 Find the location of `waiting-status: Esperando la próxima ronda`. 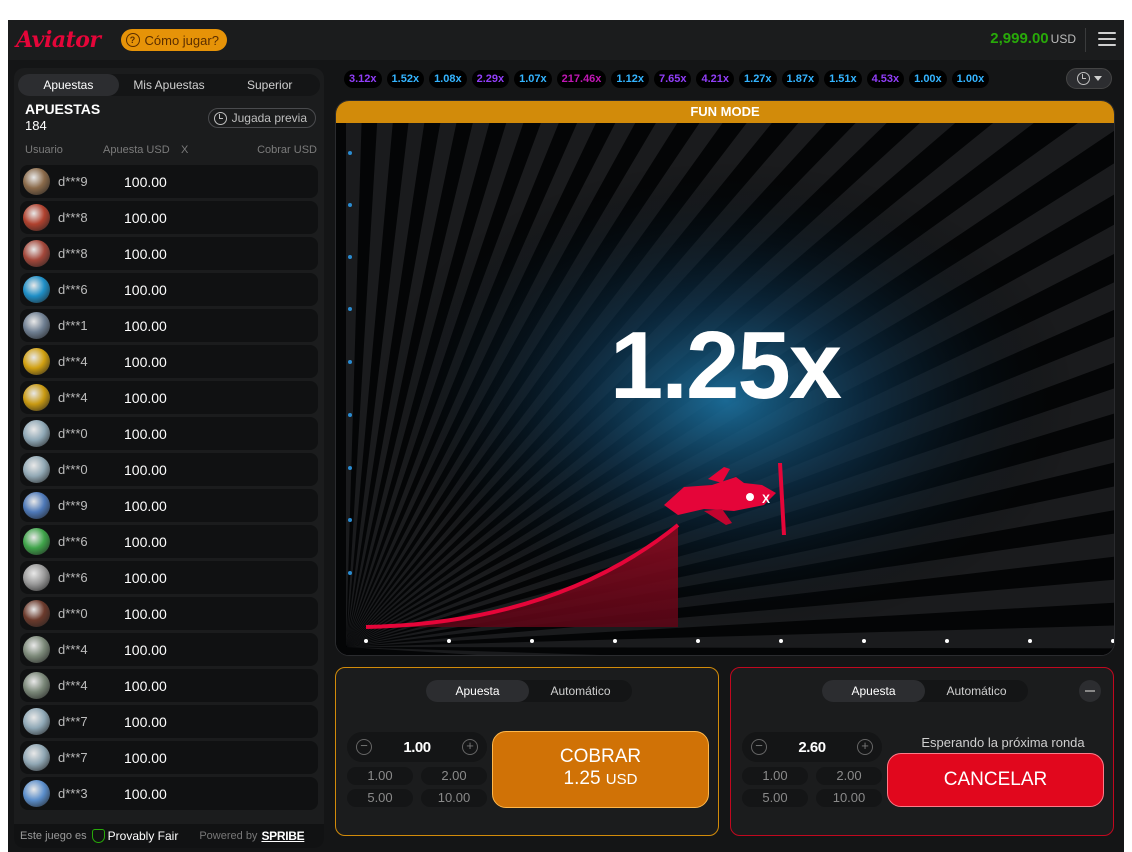

waiting-status: Esperando la próxima ronda is located at coordinates (1003, 742).